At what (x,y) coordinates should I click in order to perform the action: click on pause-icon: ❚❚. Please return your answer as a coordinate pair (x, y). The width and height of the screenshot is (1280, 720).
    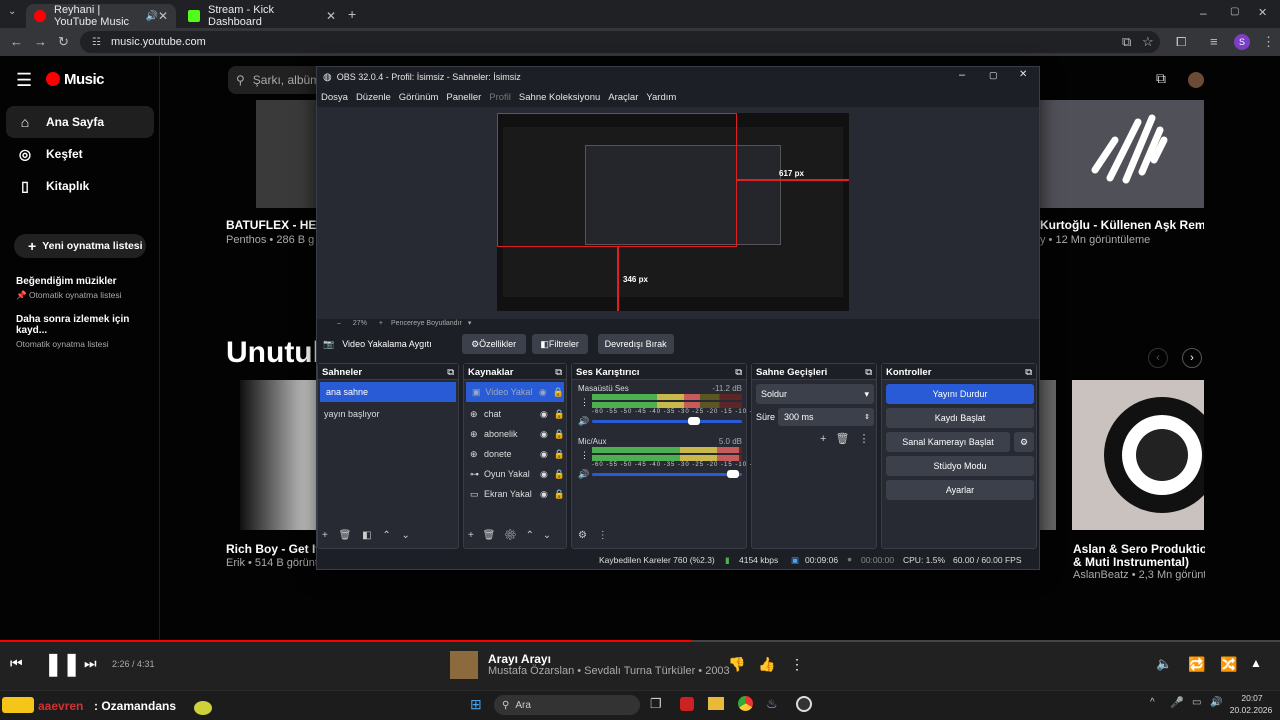
    Looking at the image, I should click on (62, 664).